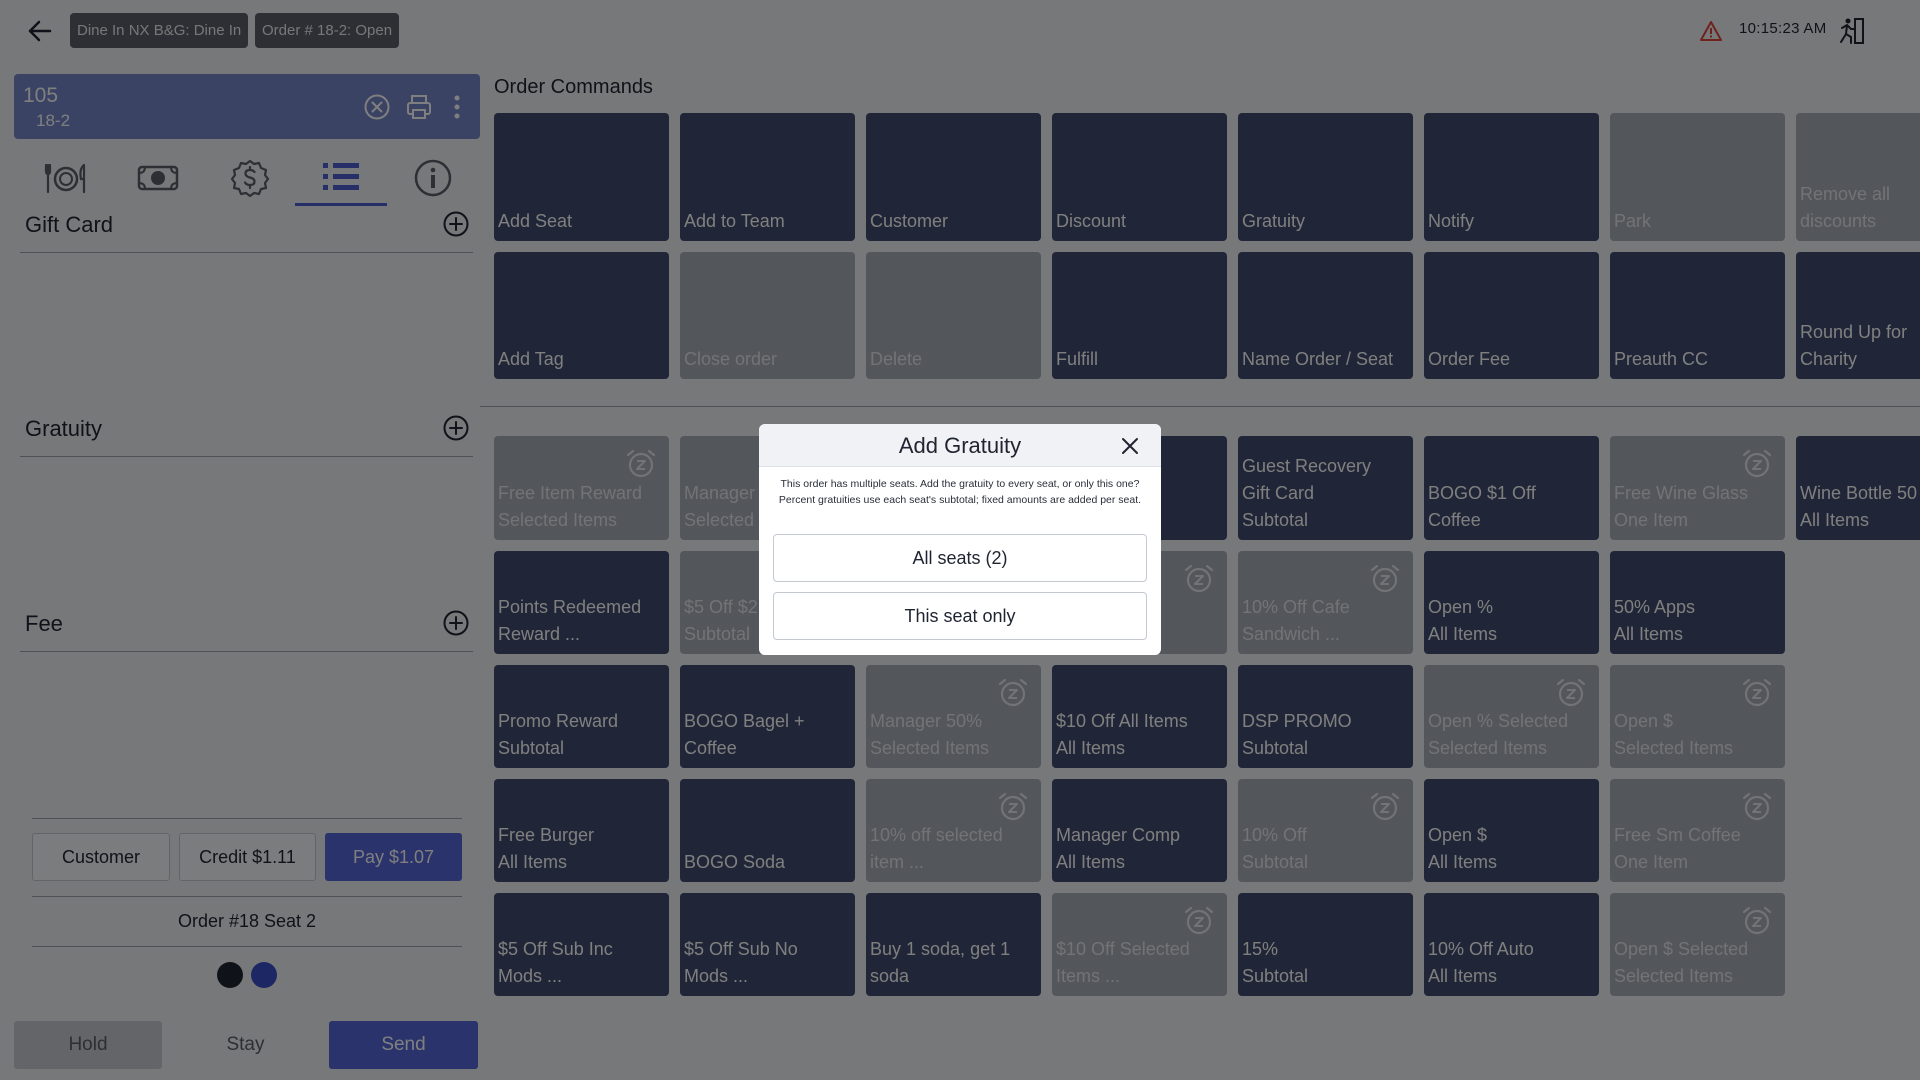  What do you see at coordinates (960, 558) in the screenshot?
I see `all-seats-button: All seats (2)` at bounding box center [960, 558].